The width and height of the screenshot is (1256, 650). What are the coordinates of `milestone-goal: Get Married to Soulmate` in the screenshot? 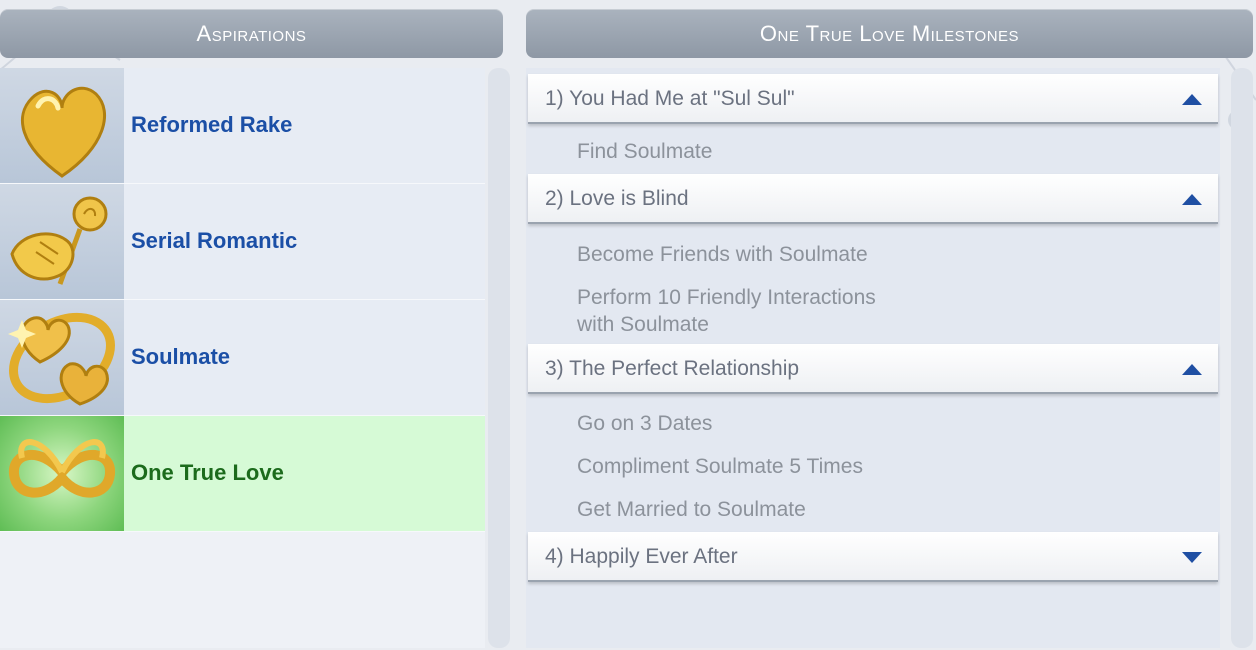 It's located at (691, 509).